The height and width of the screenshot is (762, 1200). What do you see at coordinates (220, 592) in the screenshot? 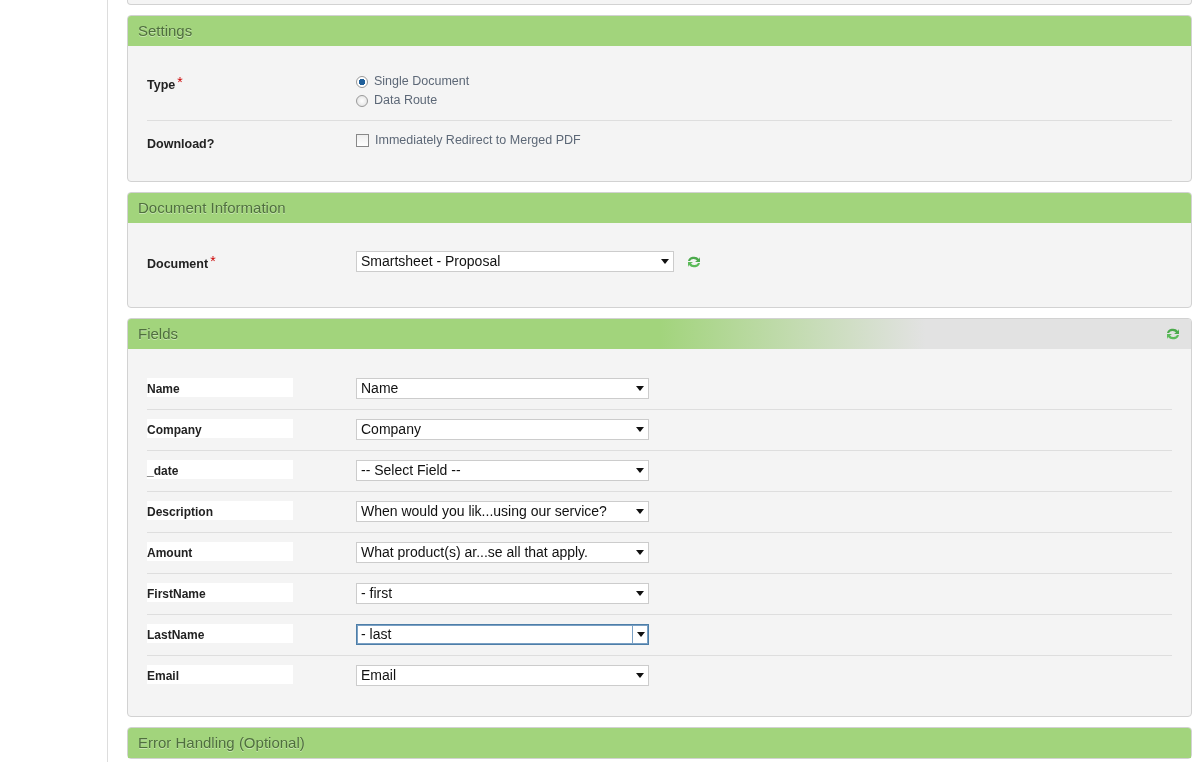
I see `field-label: FirstName` at bounding box center [220, 592].